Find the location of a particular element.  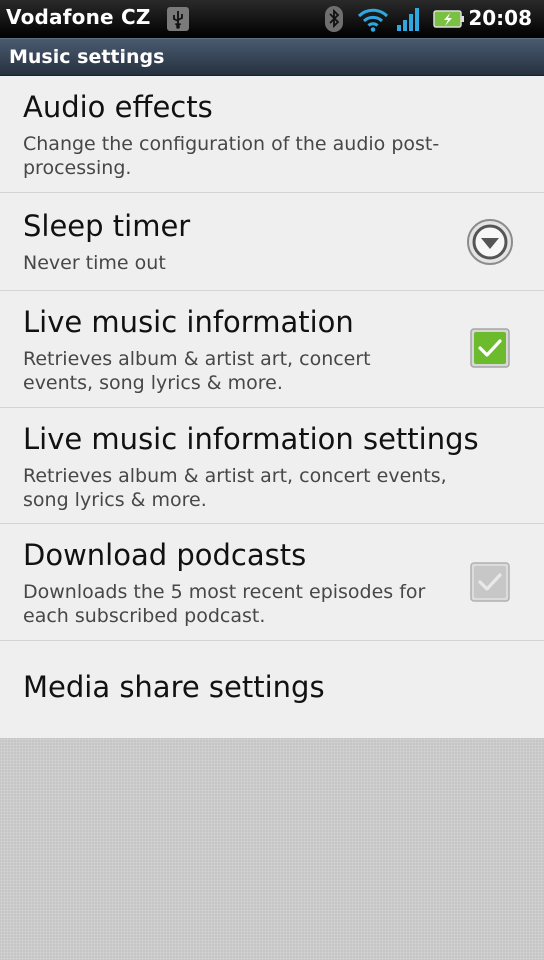

battery-charging-icon is located at coordinates (448, 19).